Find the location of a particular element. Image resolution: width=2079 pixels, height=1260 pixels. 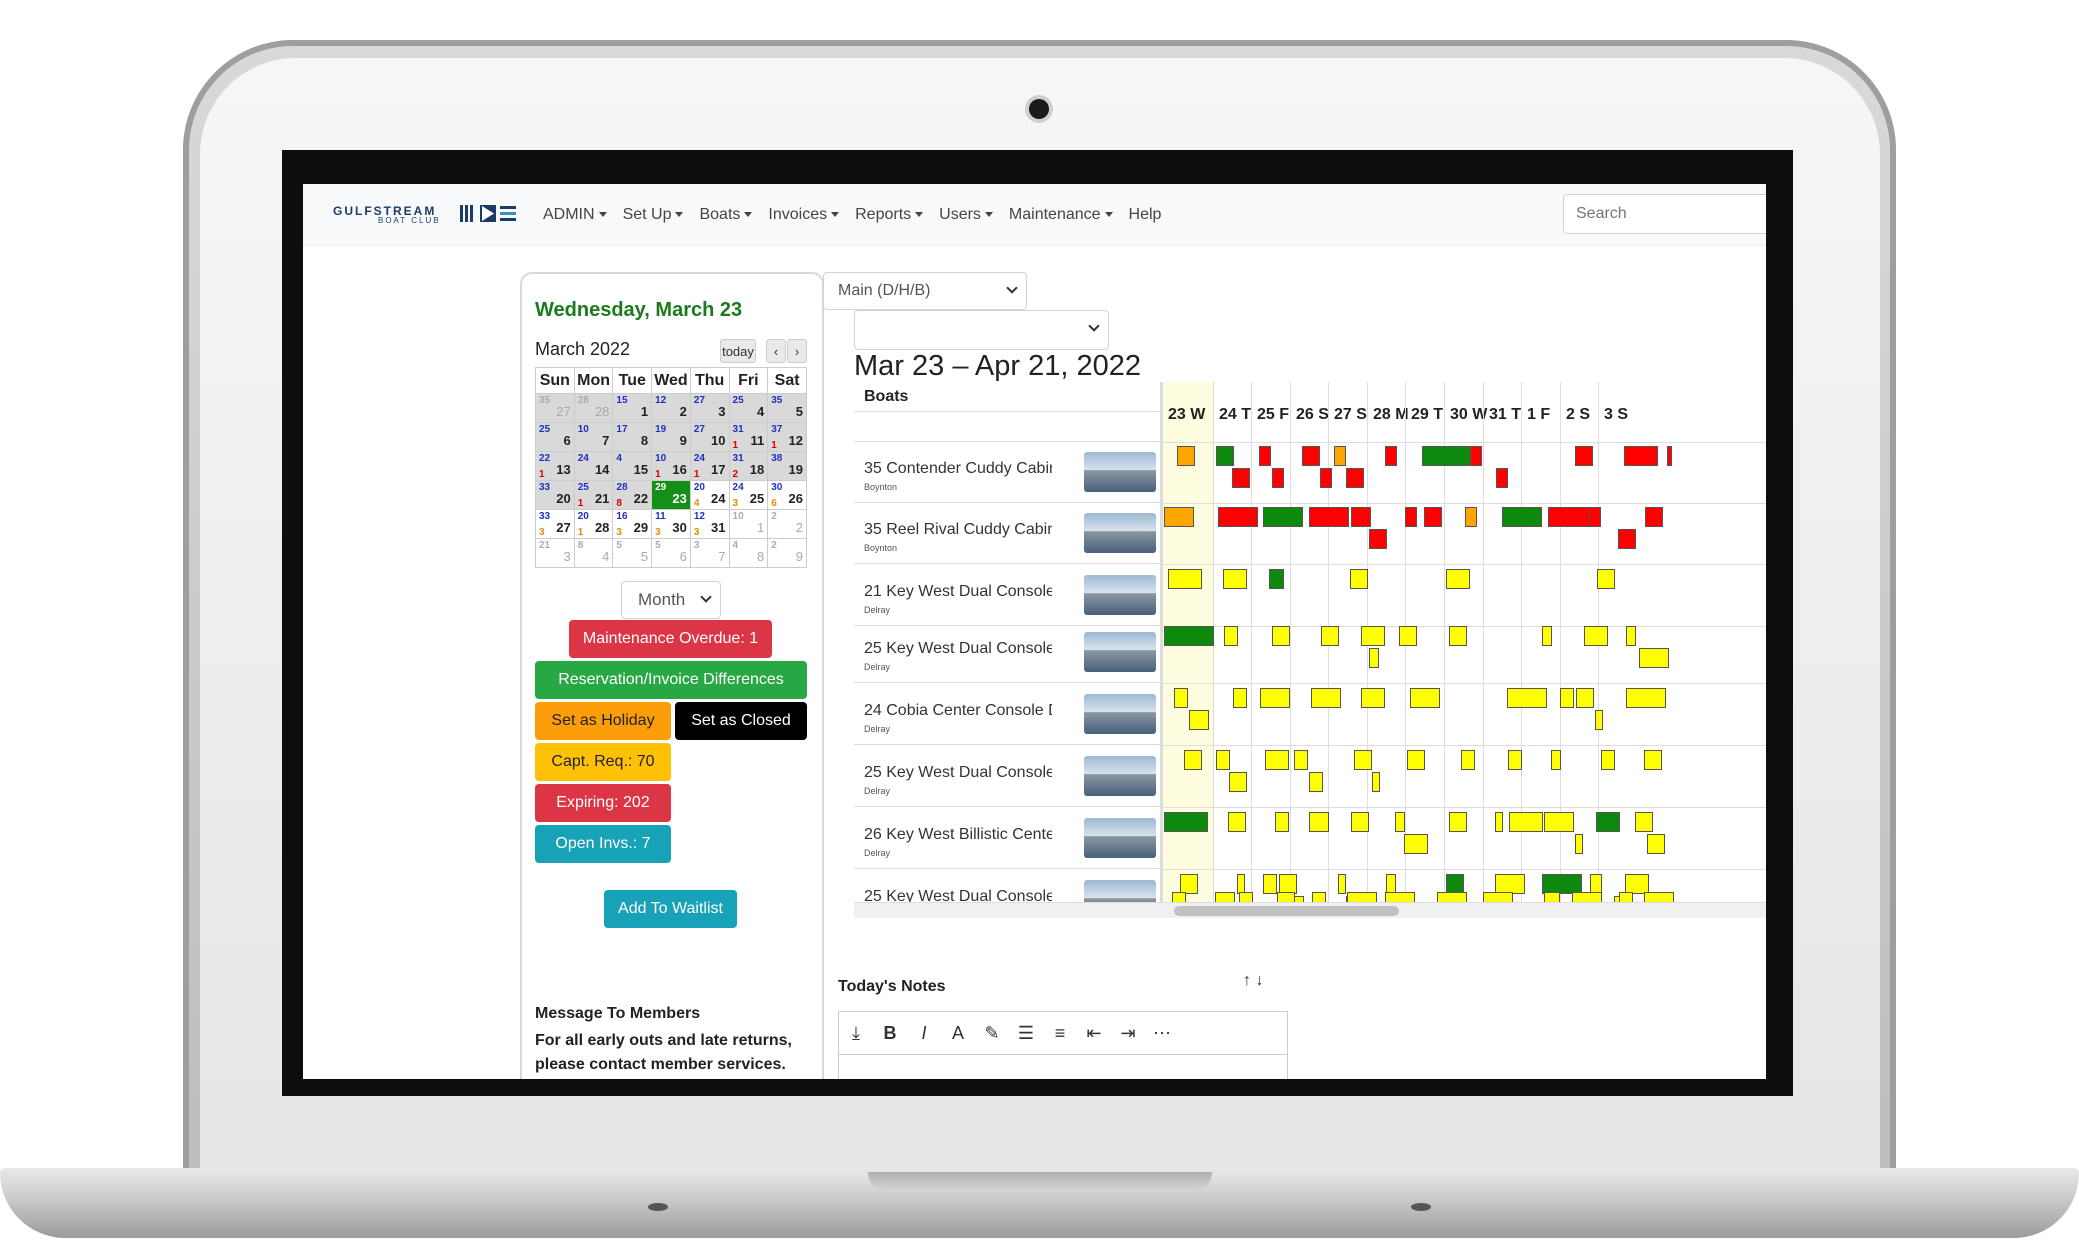

italic-button: I is located at coordinates (924, 1033).